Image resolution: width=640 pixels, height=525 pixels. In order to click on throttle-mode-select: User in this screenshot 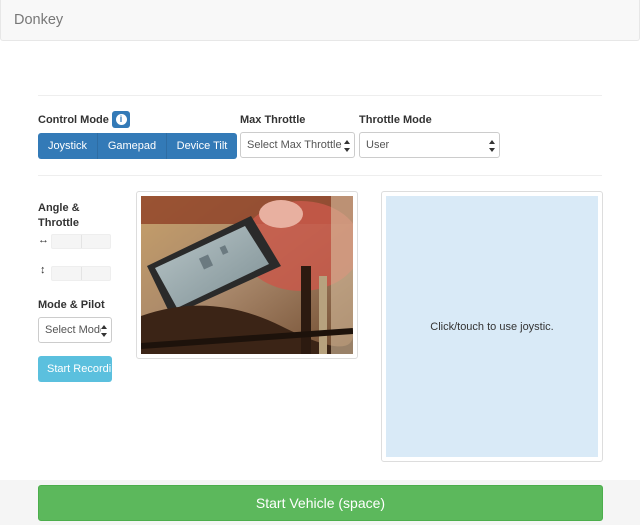, I will do `click(429, 145)`.